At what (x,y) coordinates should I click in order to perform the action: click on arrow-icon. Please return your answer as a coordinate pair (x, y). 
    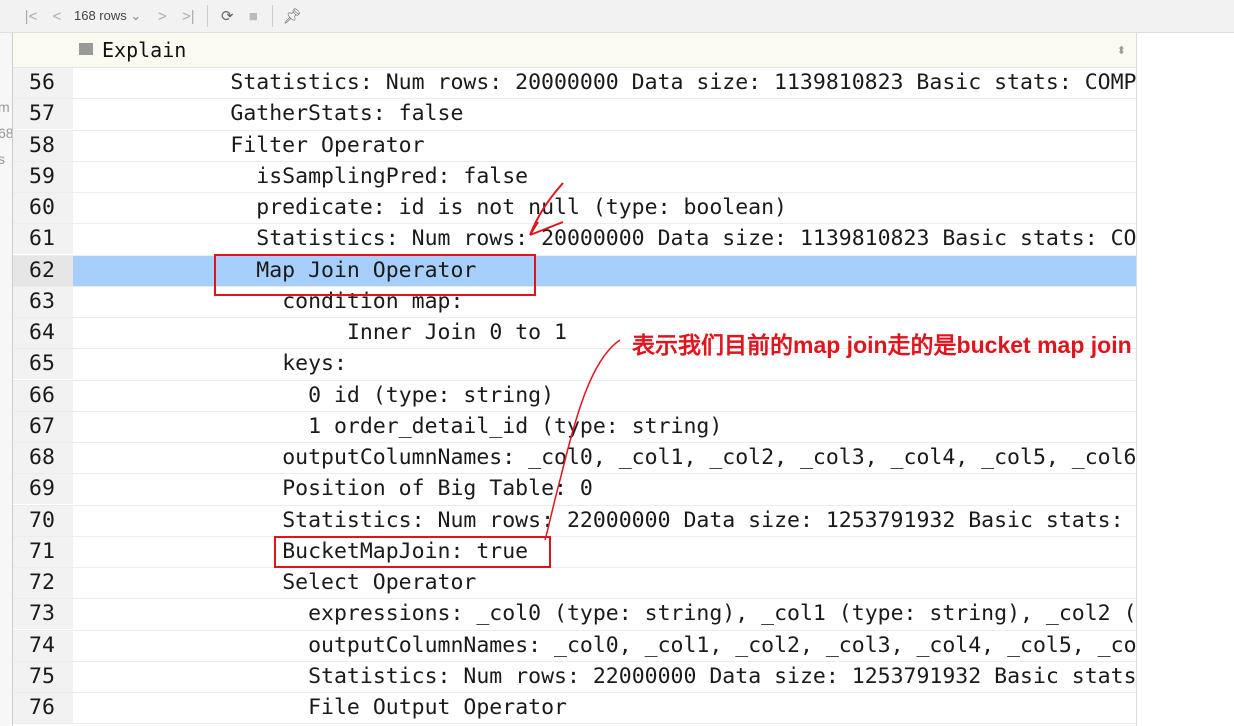
    Looking at the image, I should click on (546, 209).